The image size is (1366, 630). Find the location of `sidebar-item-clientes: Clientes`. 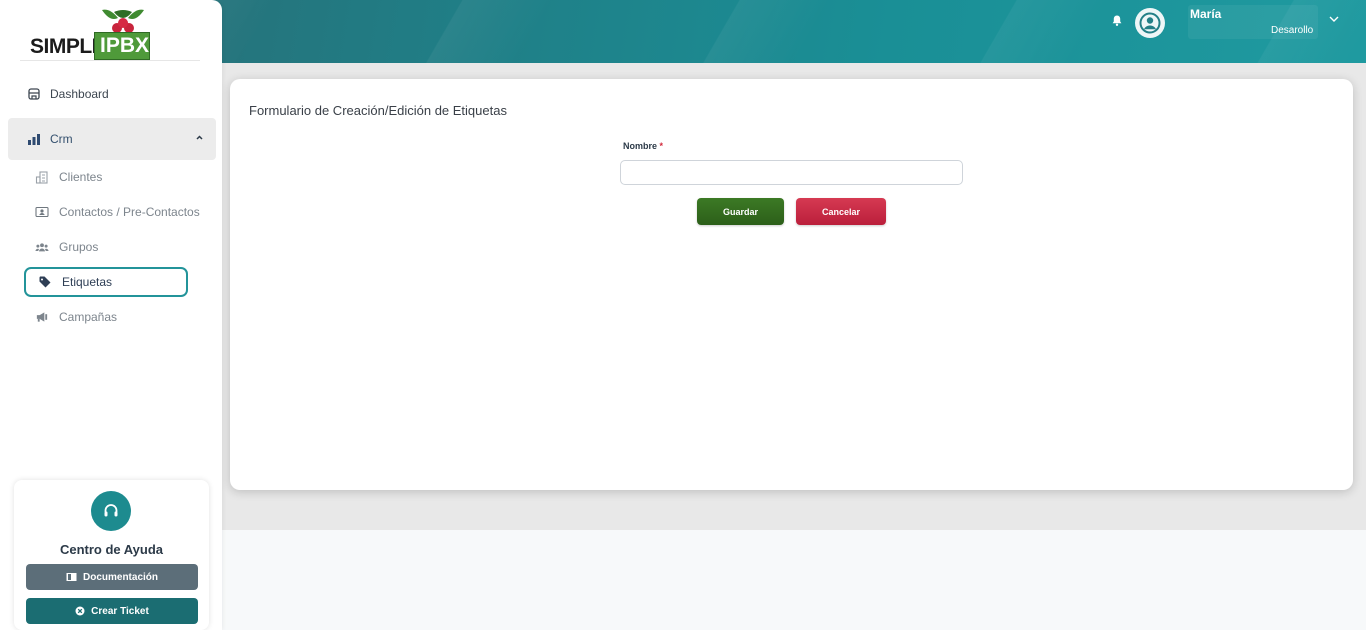

sidebar-item-clientes: Clientes is located at coordinates (112, 177).